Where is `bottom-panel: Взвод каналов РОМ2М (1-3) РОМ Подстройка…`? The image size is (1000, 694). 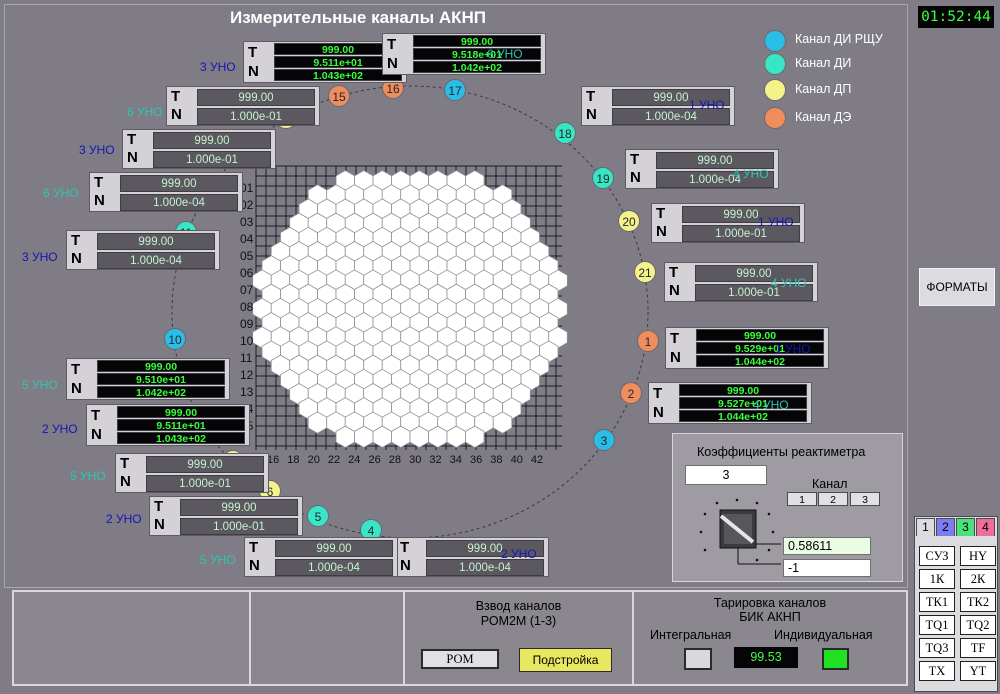 bottom-panel: Взвод каналов РОМ2М (1-3) РОМ Подстройка… is located at coordinates (460, 638).